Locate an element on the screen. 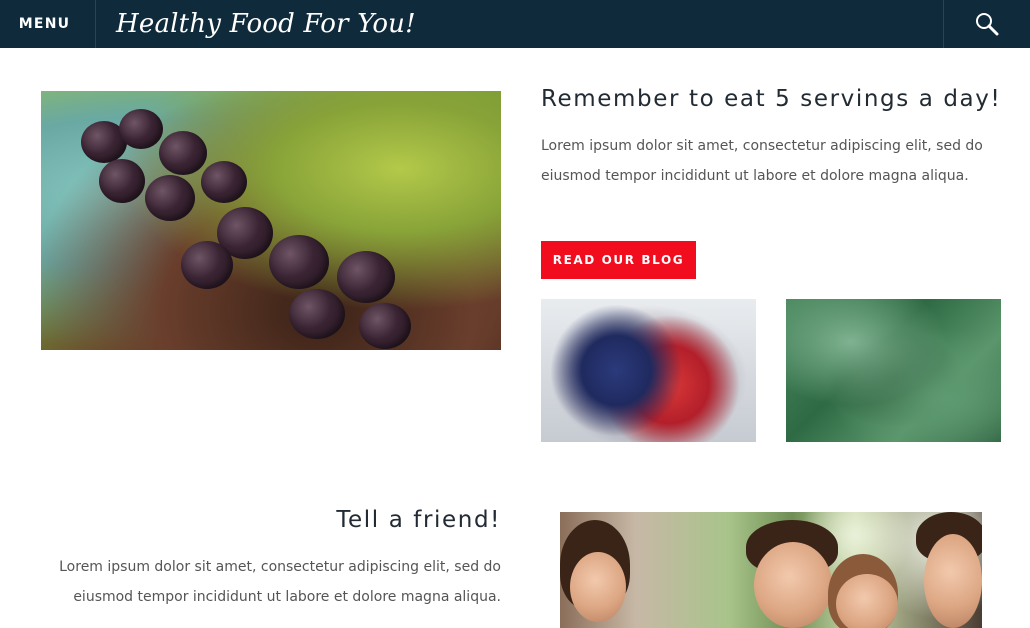 The height and width of the screenshot is (628, 1030). site-title: Healthy Food For You! is located at coordinates (266, 24).